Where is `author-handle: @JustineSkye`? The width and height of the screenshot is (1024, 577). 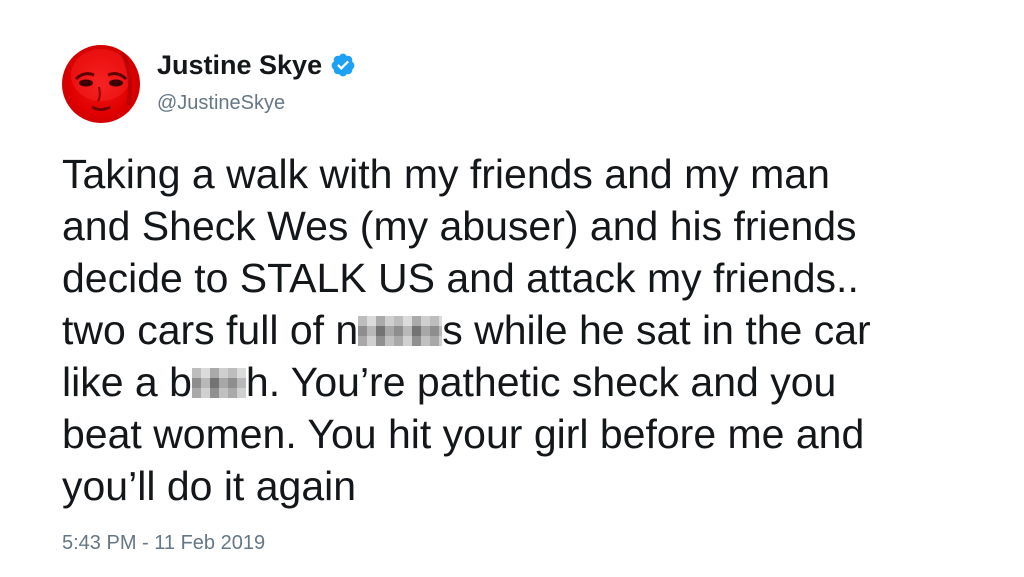
author-handle: @JustineSkye is located at coordinates (221, 103).